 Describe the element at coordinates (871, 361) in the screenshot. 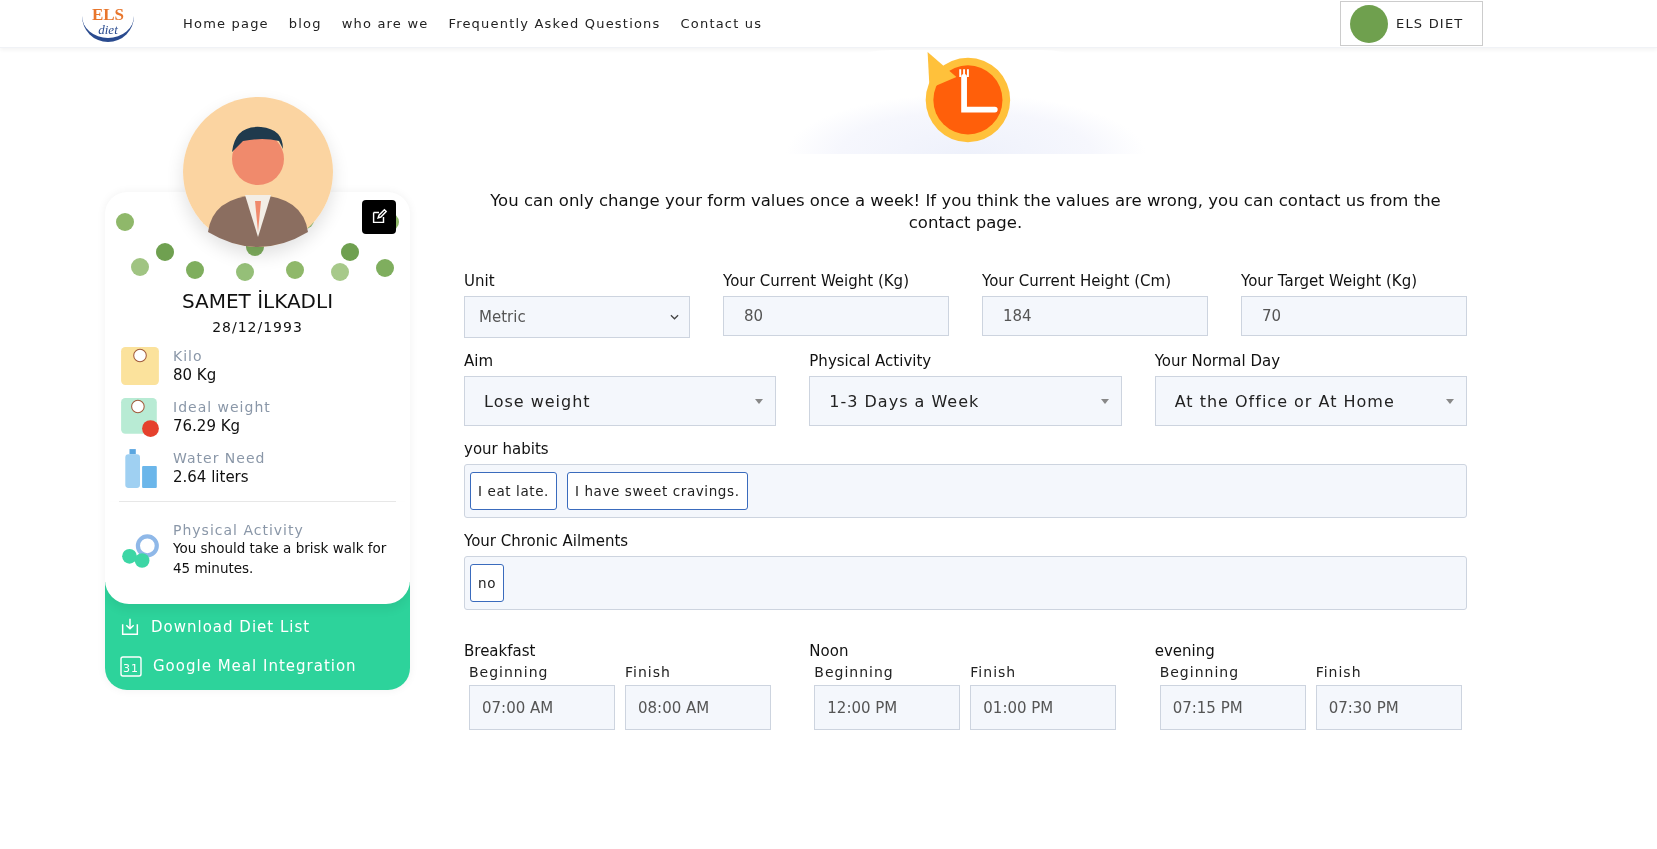

I see `field-label: Physical Activity` at that location.